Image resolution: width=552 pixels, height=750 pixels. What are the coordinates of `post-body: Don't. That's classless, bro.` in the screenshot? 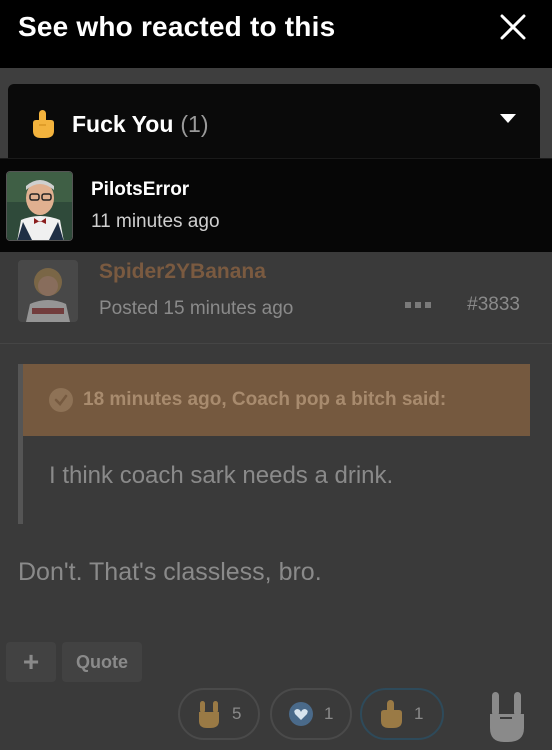 It's located at (170, 572).